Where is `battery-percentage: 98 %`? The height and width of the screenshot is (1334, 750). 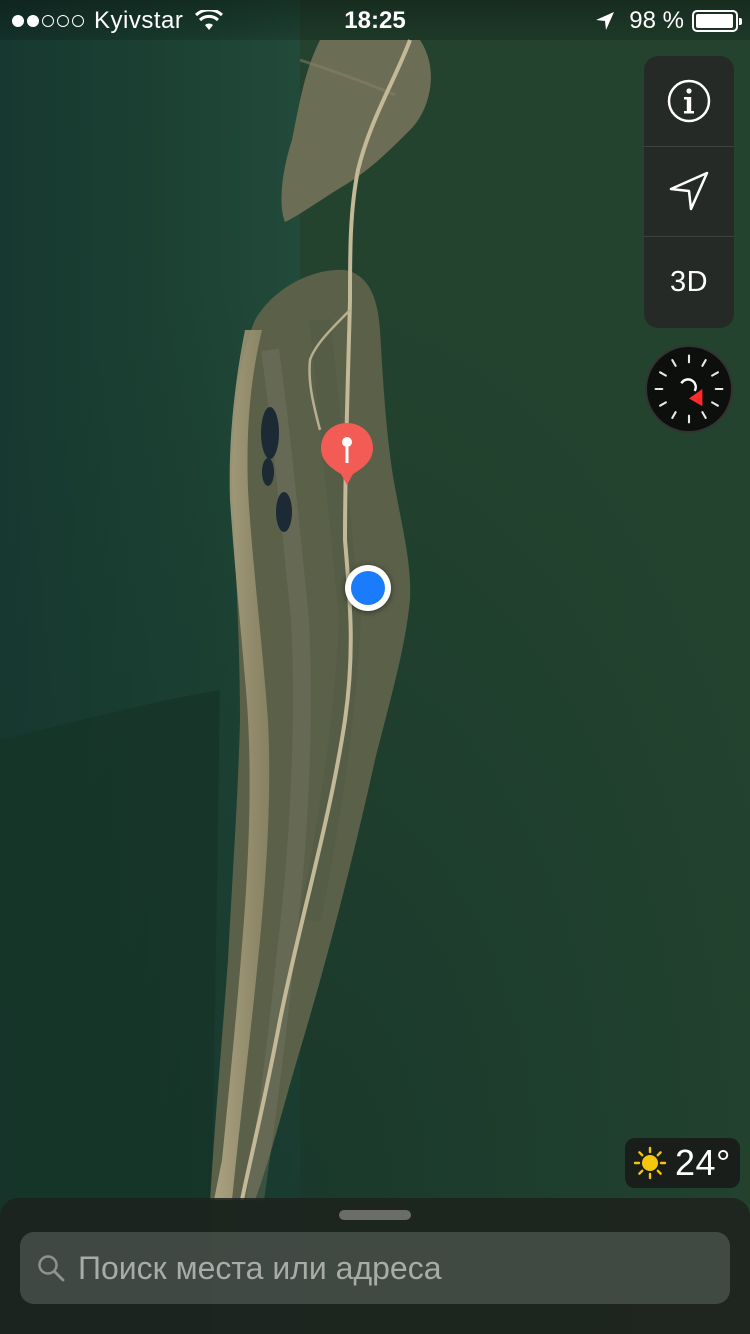
battery-percentage: 98 % is located at coordinates (656, 20).